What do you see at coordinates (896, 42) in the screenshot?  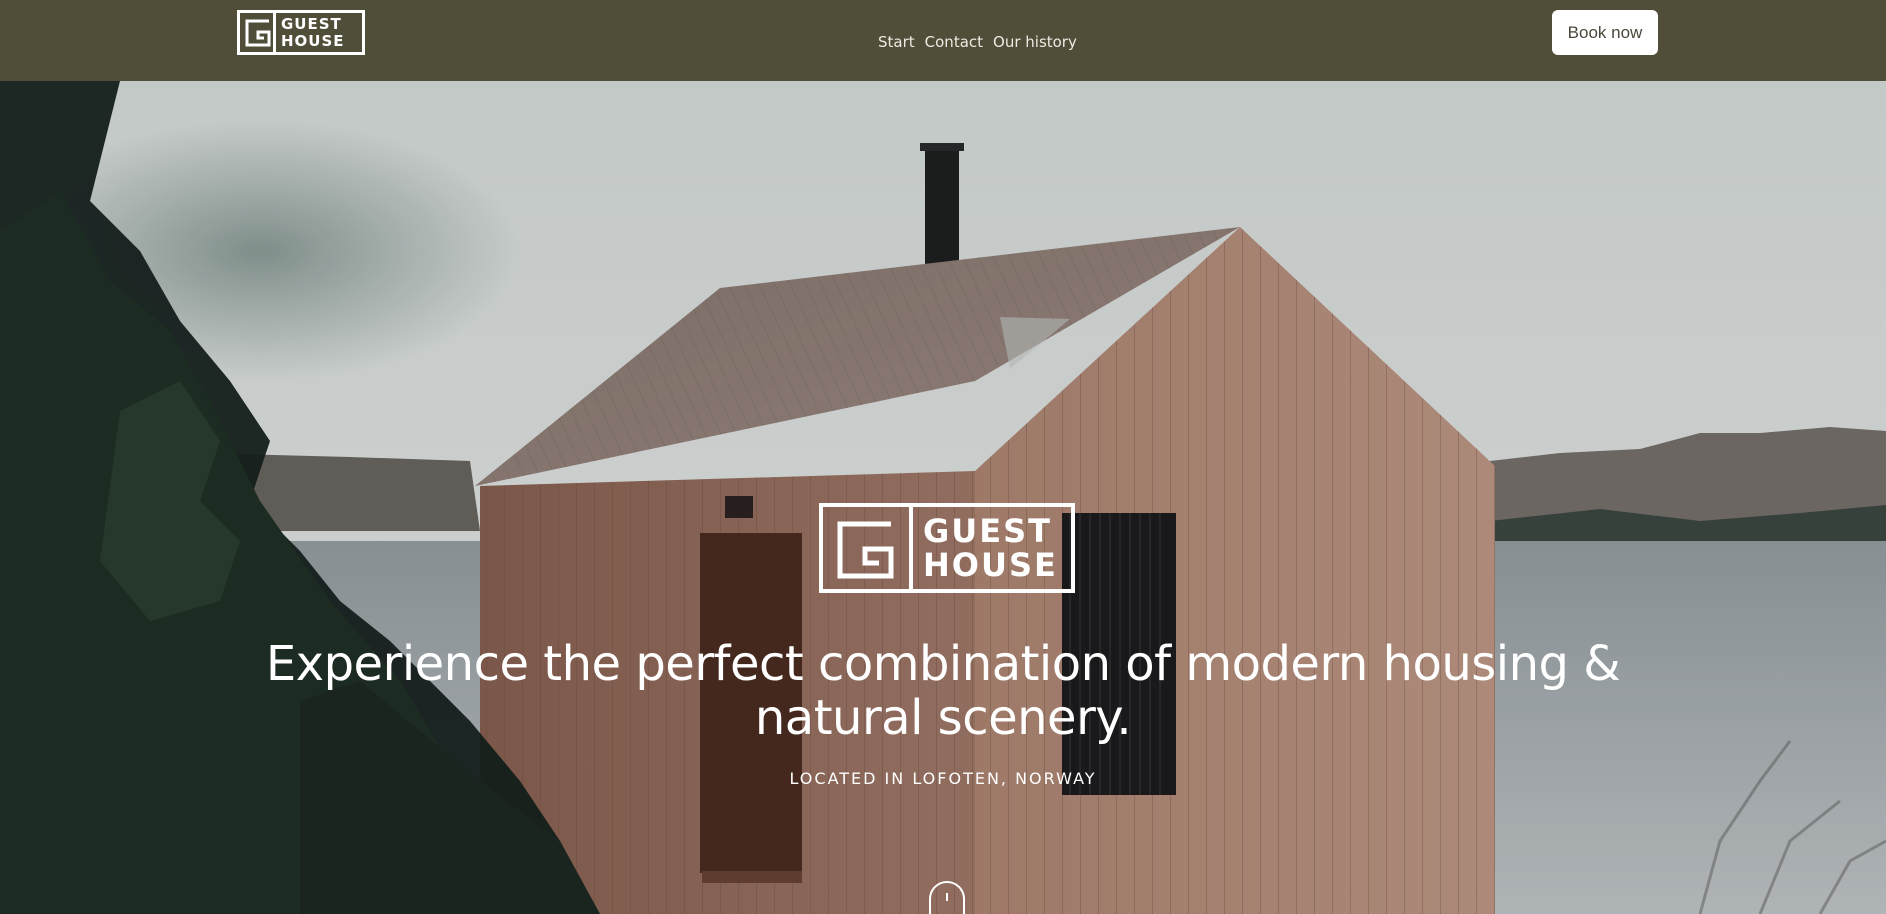 I see `nav-link-start: Start` at bounding box center [896, 42].